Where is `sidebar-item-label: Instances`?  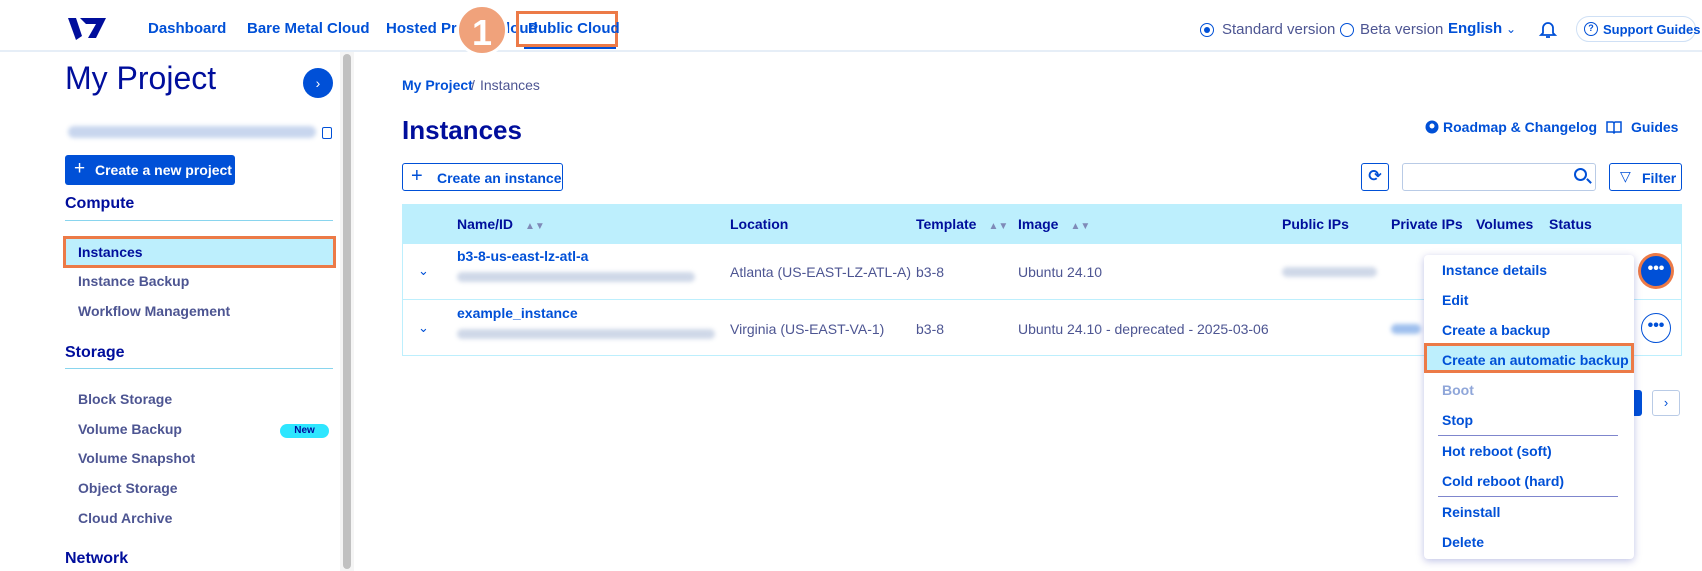
sidebar-item-label: Instances is located at coordinates (110, 252).